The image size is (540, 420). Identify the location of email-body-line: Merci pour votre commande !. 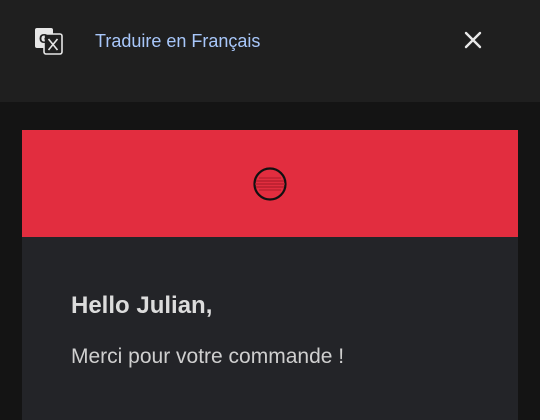
(208, 356).